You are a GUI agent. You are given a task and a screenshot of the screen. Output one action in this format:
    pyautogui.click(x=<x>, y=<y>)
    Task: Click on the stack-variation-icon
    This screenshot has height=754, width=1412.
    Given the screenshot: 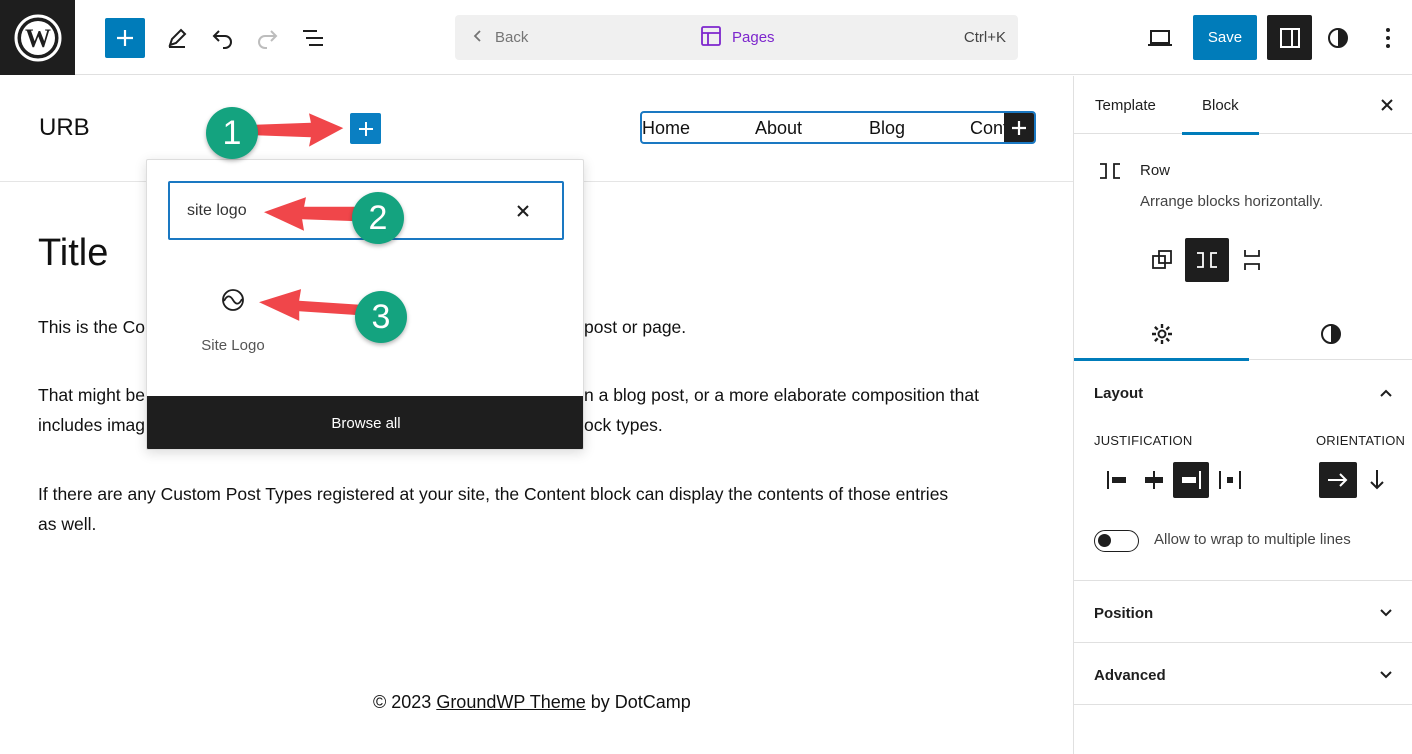 What is the action you would take?
    pyautogui.click(x=1252, y=260)
    